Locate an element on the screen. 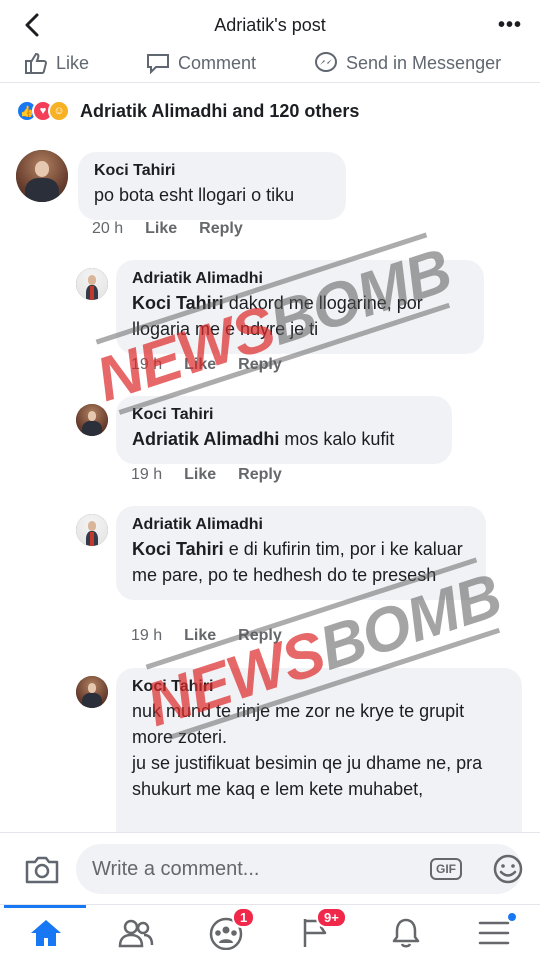 This screenshot has width=540, height=960. notifications-tab is located at coordinates (406, 933).